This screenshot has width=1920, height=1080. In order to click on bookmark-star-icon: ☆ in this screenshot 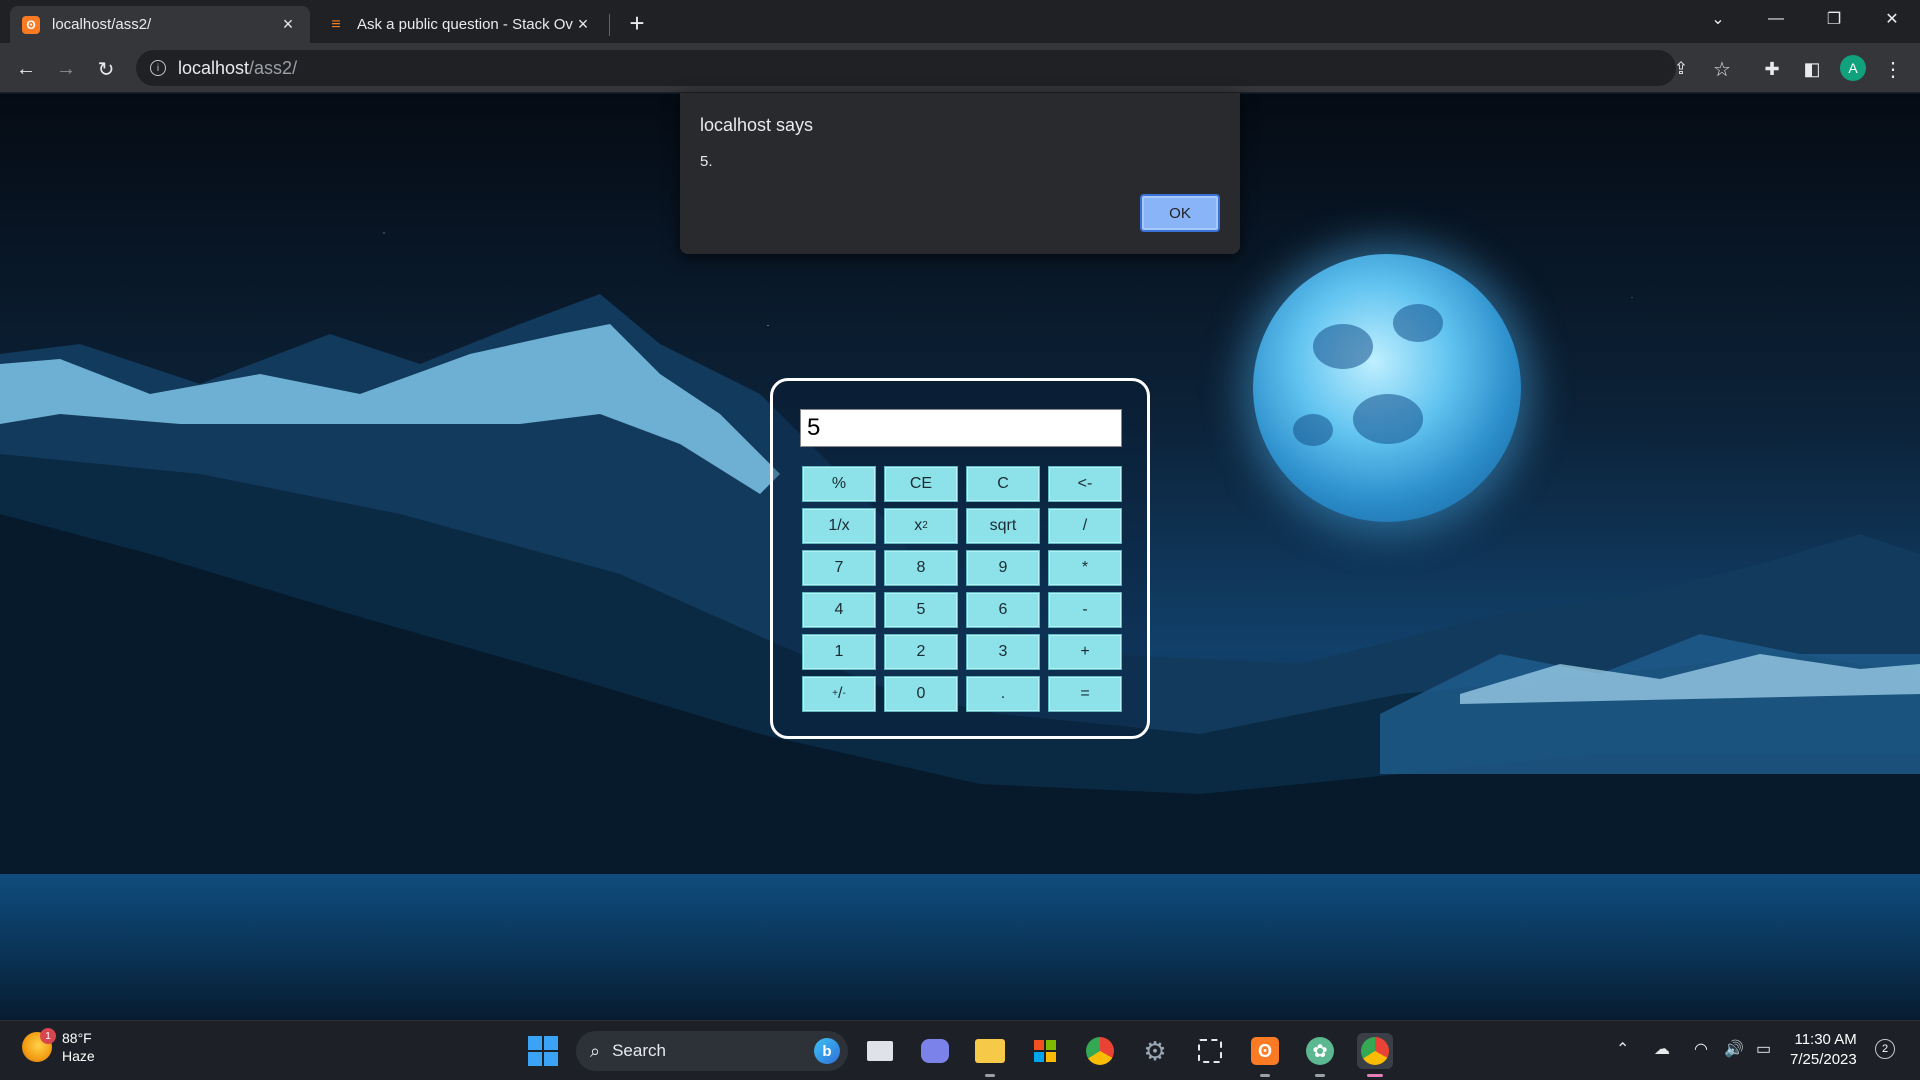, I will do `click(1722, 69)`.